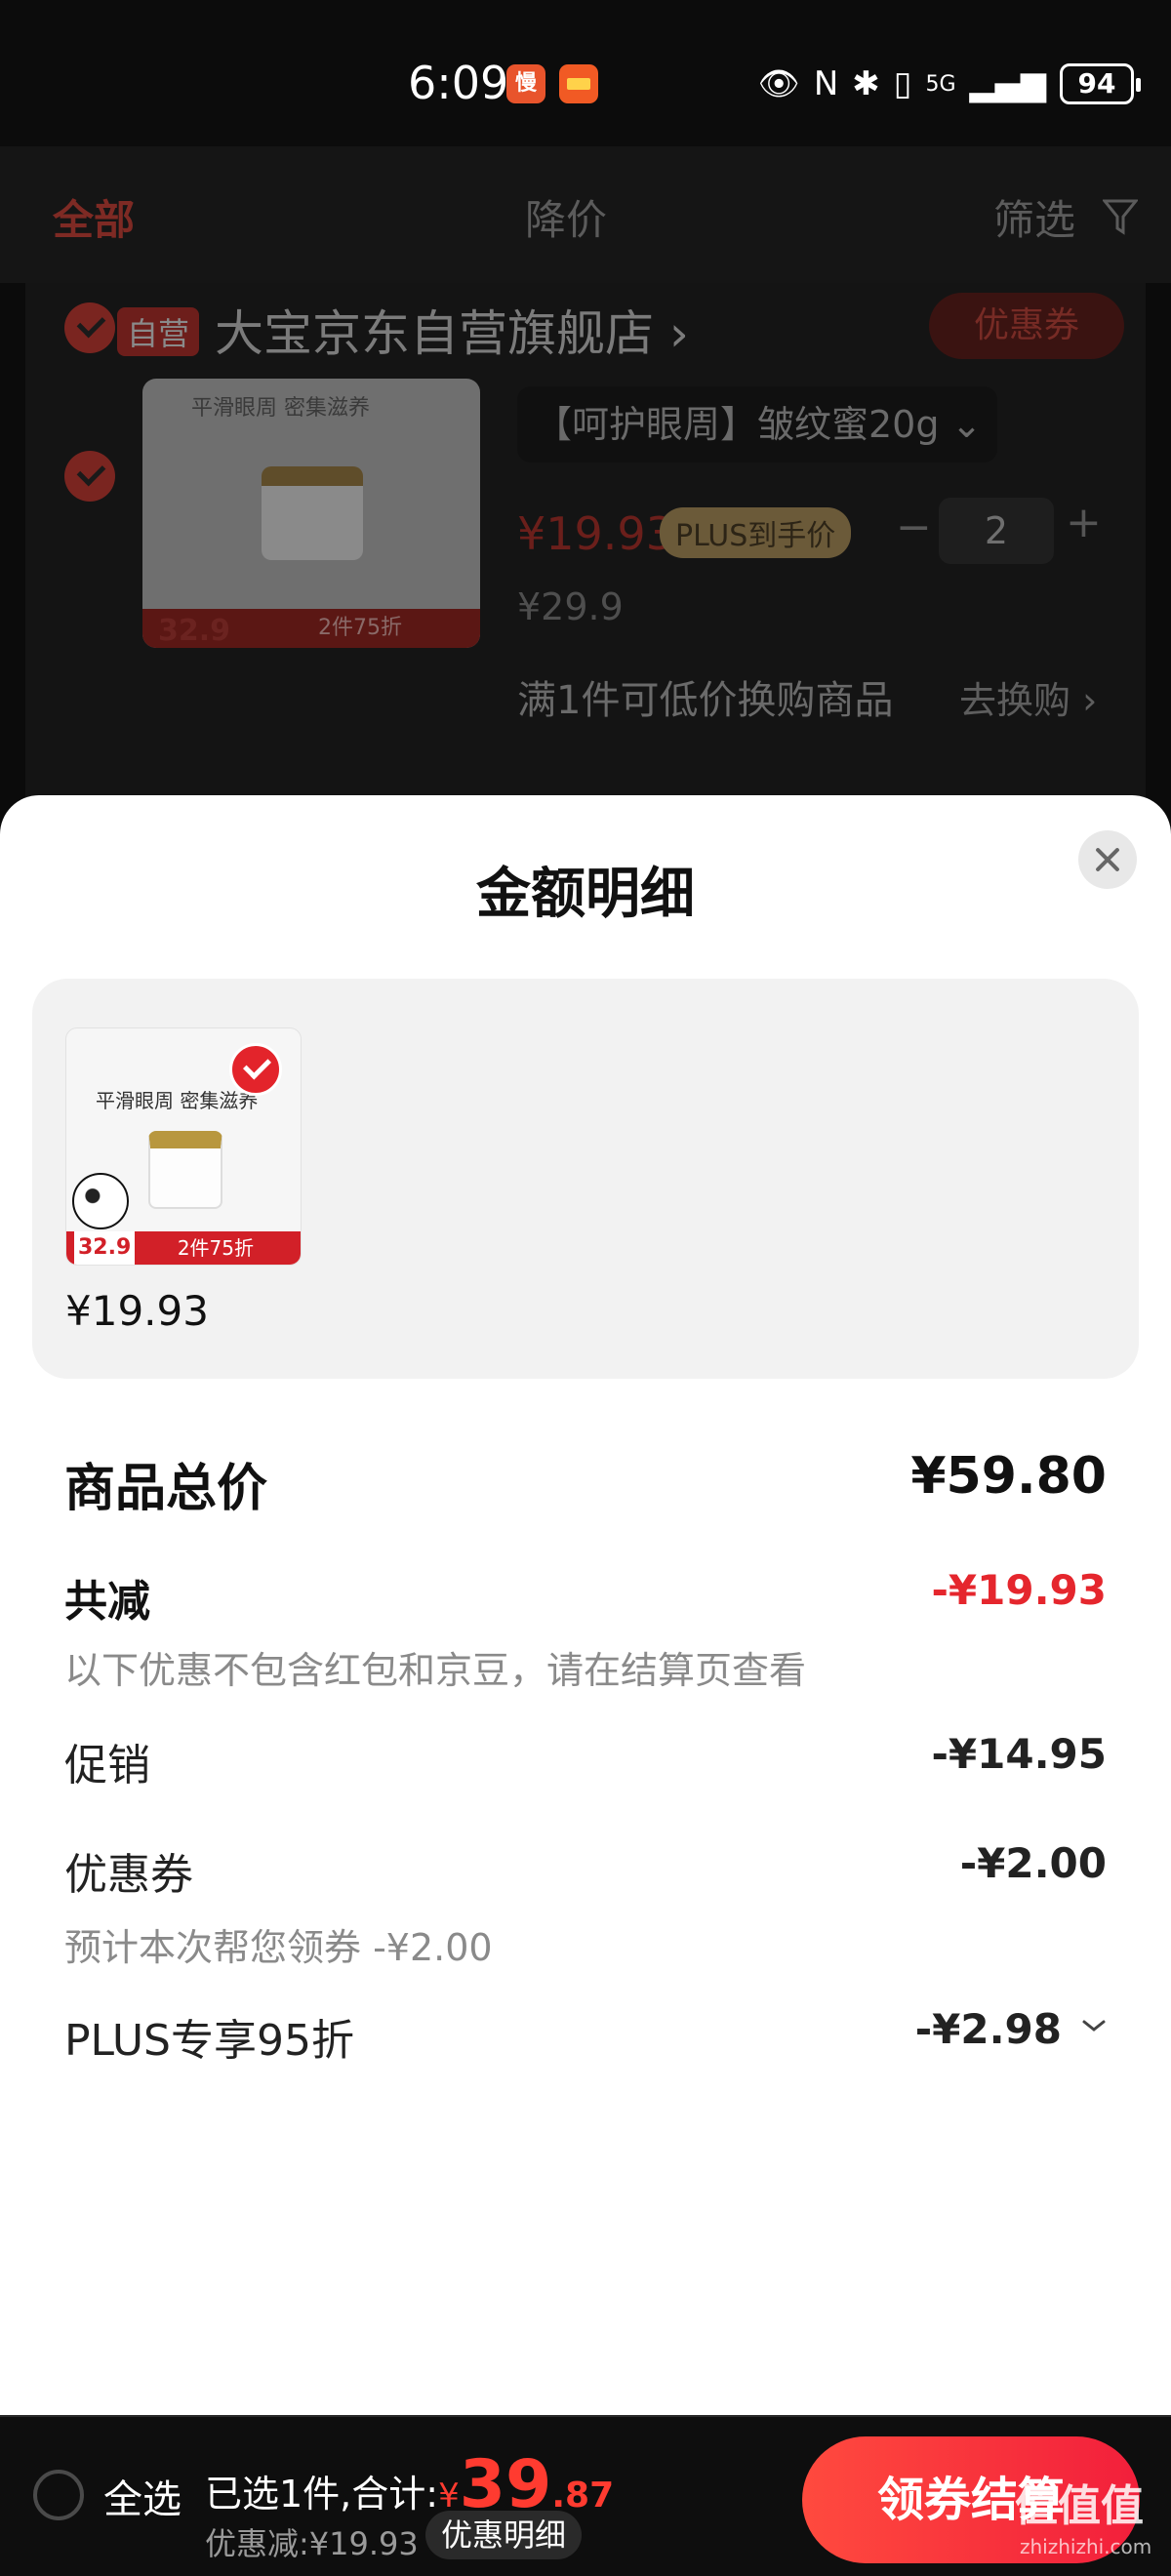  Describe the element at coordinates (1120, 216) in the screenshot. I see `filter-icon` at that location.